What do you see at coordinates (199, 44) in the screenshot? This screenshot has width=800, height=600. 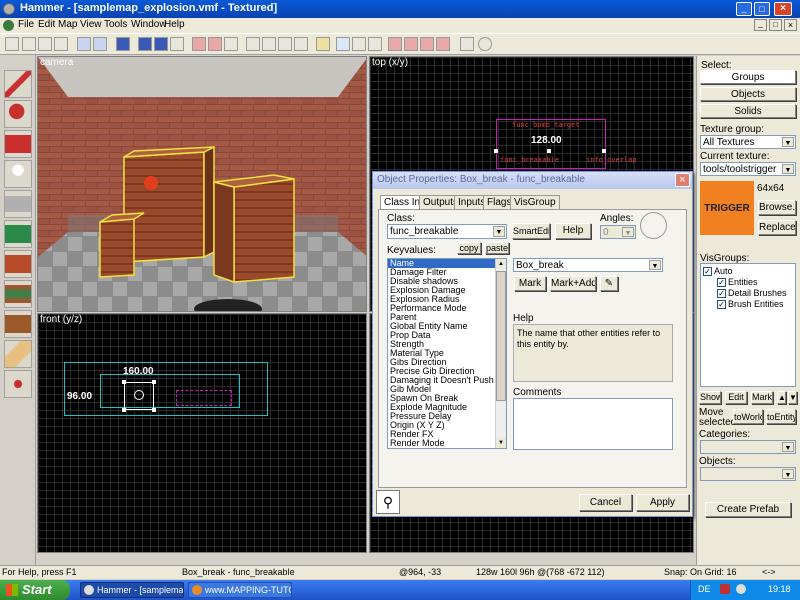 I see `selection-red-icon` at bounding box center [199, 44].